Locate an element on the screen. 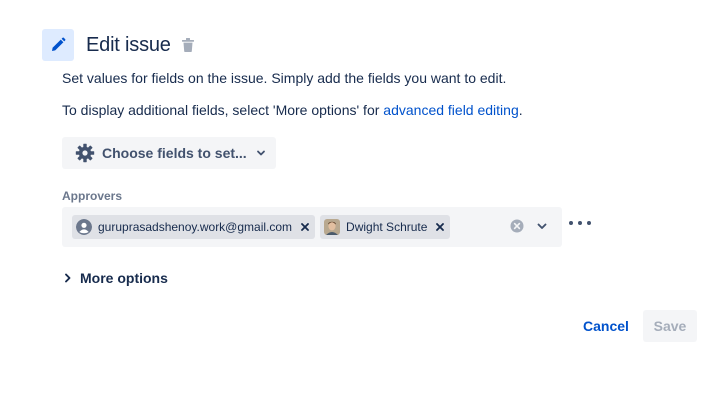 The height and width of the screenshot is (412, 718). pencil-icon is located at coordinates (58, 45).